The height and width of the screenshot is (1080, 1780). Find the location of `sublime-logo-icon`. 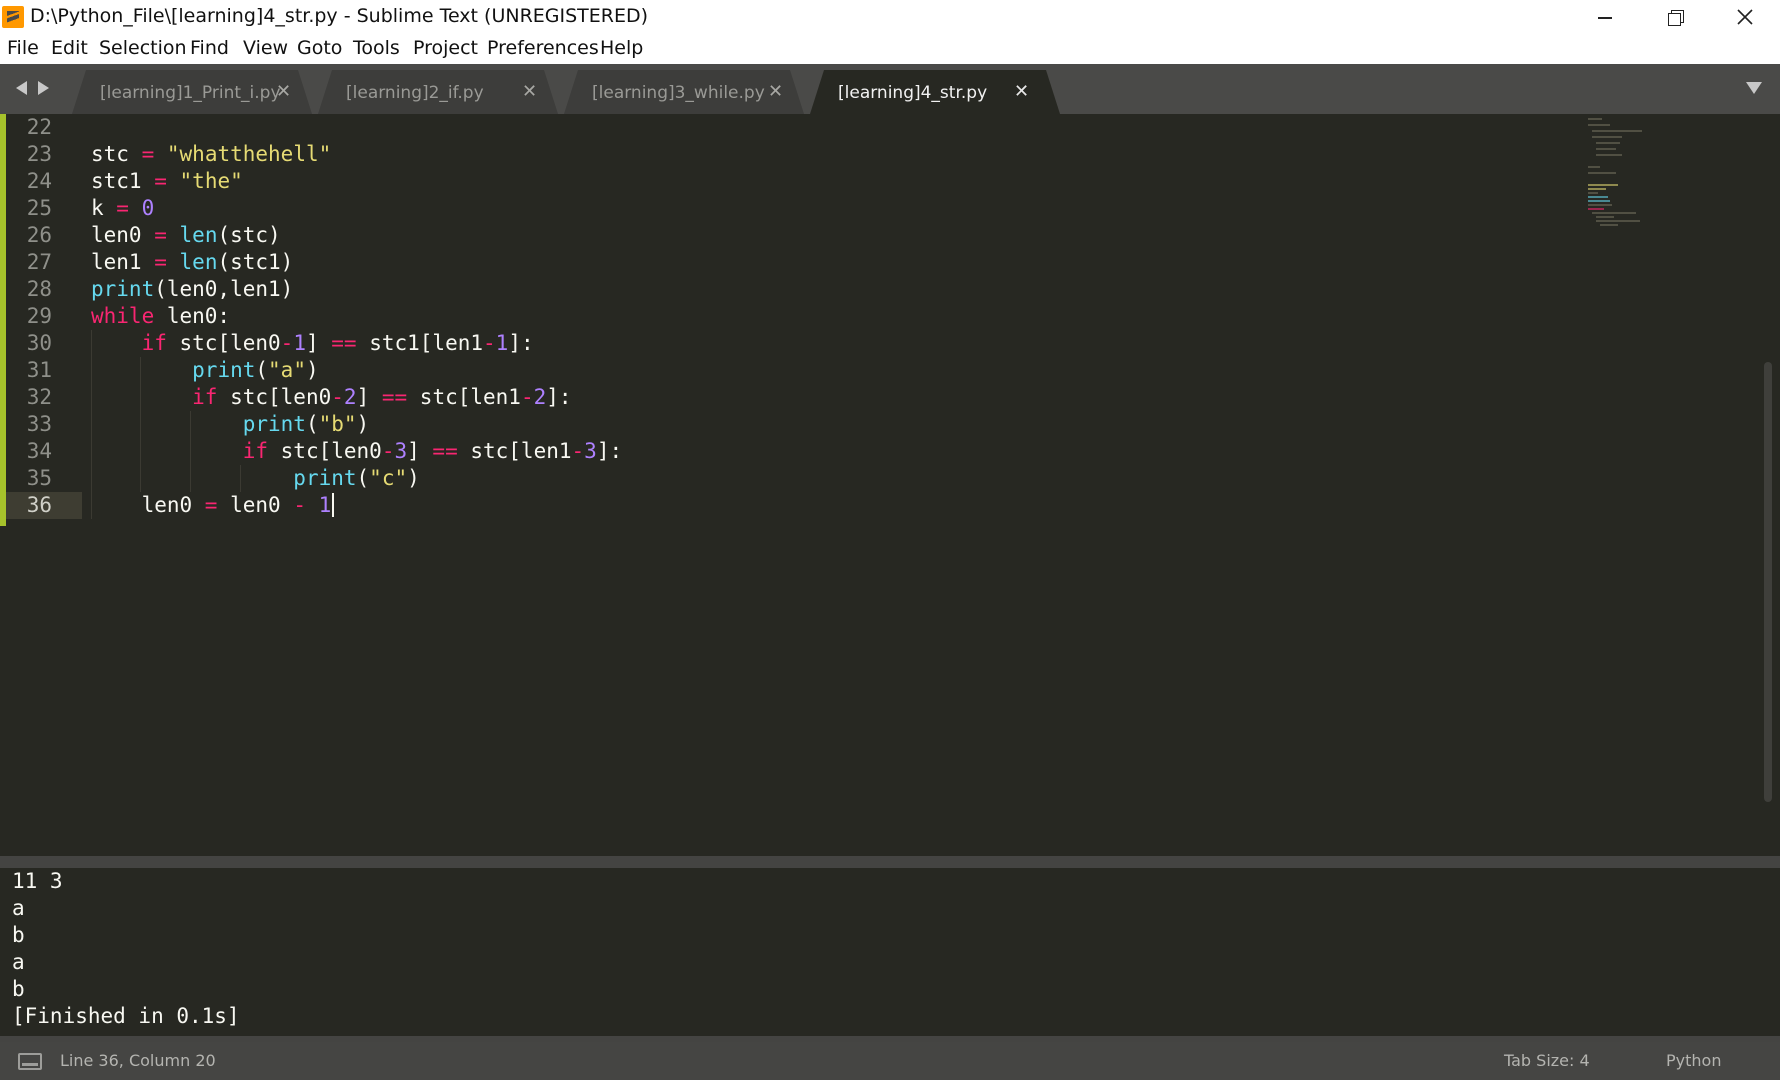

sublime-logo-icon is located at coordinates (13, 17).